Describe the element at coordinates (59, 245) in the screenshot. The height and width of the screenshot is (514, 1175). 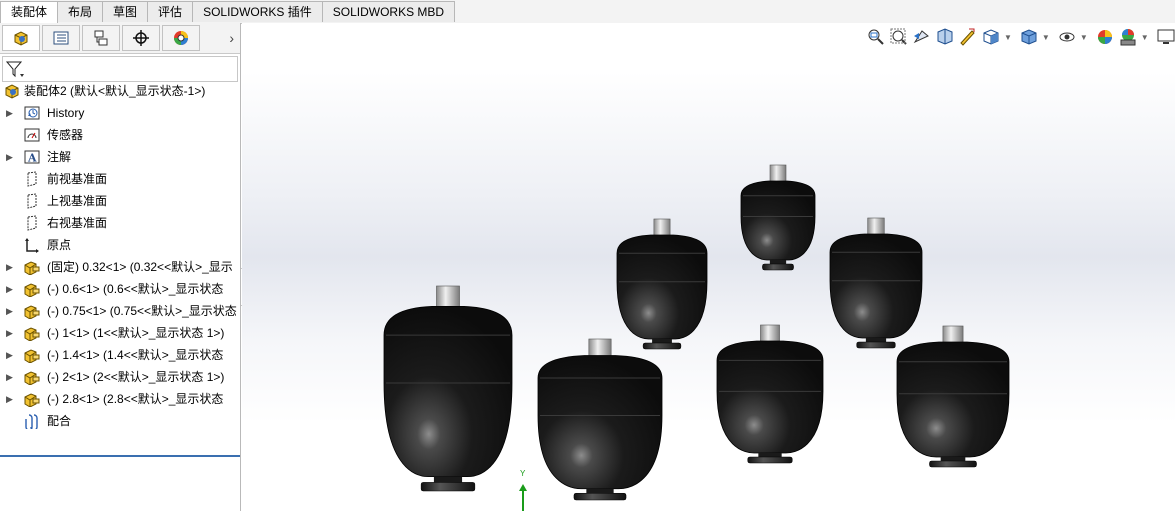
I see `tree-item-label: 原点` at that location.